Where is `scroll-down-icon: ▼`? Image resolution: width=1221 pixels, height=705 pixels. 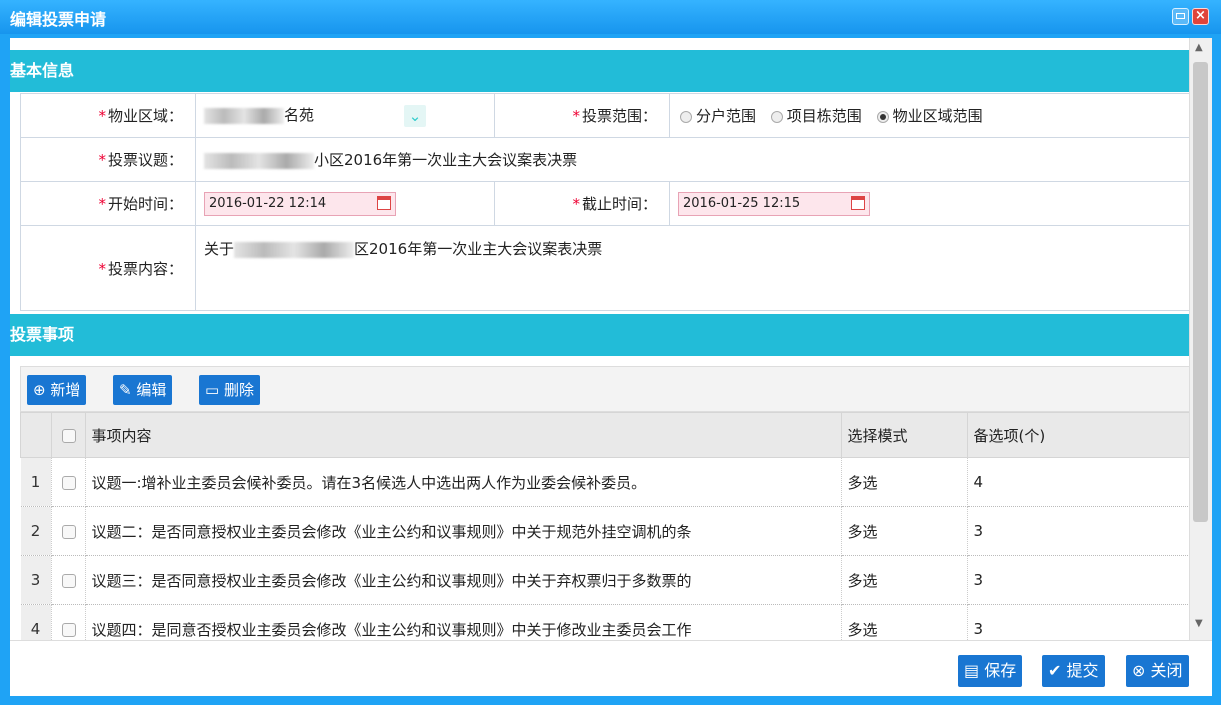
scroll-down-icon: ▼ is located at coordinates (1199, 623).